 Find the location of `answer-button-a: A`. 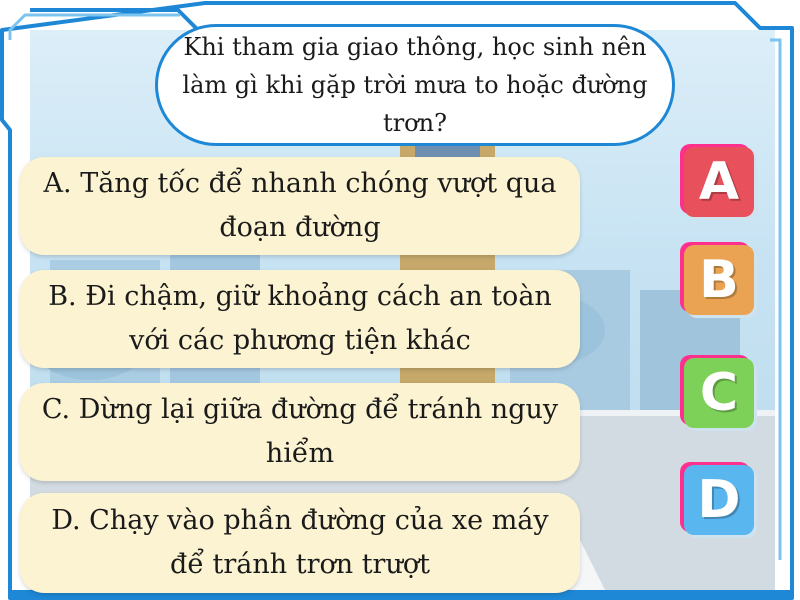

answer-button-a: A is located at coordinates (719, 182).